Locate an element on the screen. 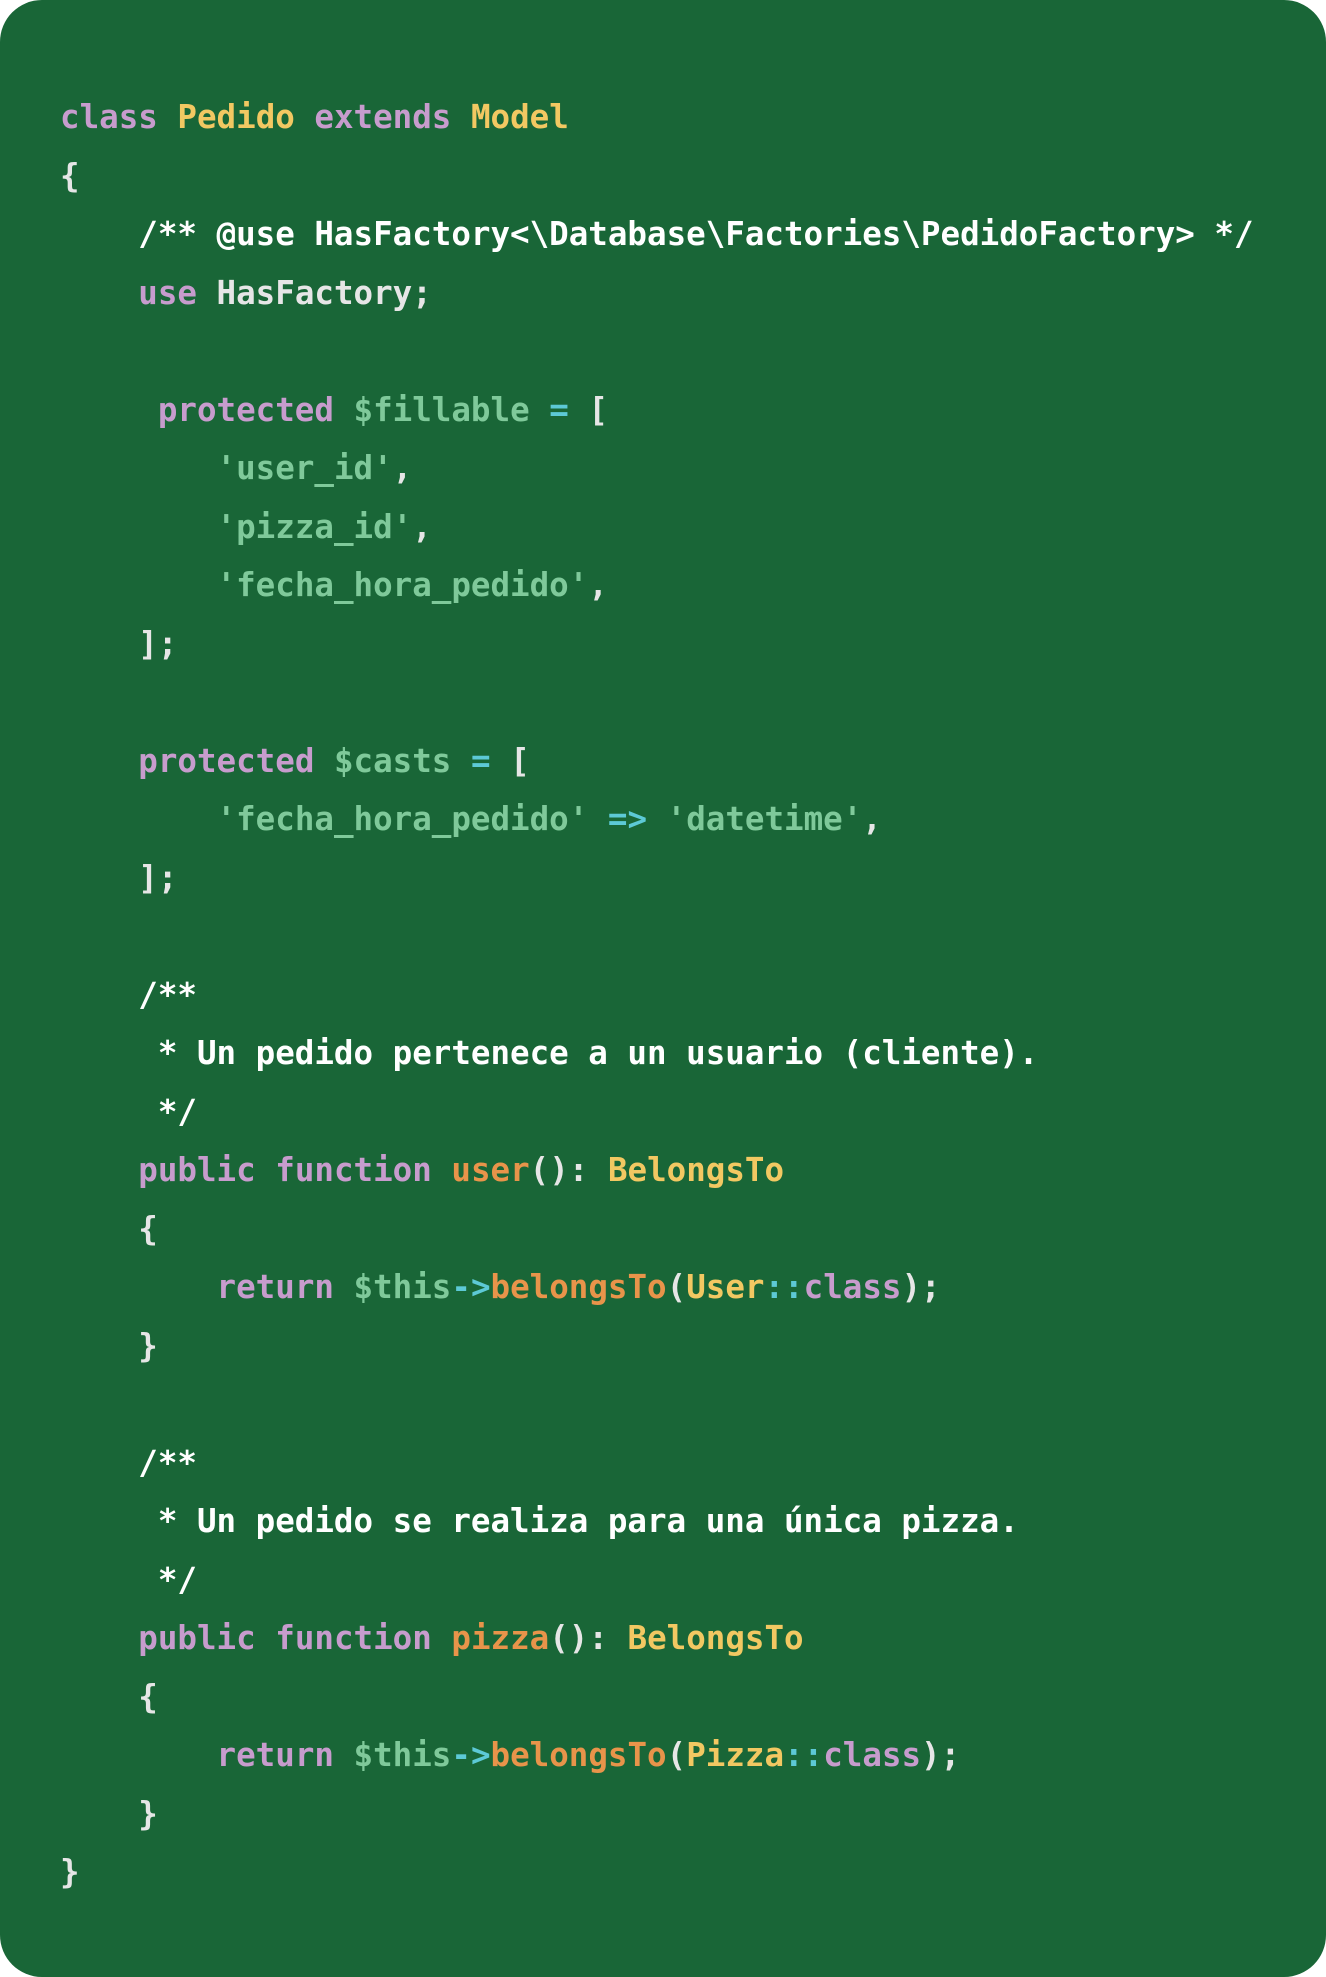 Image resolution: width=1326 pixels, height=1977 pixels. code-line: protected $fillable = [ is located at coordinates (657, 410).